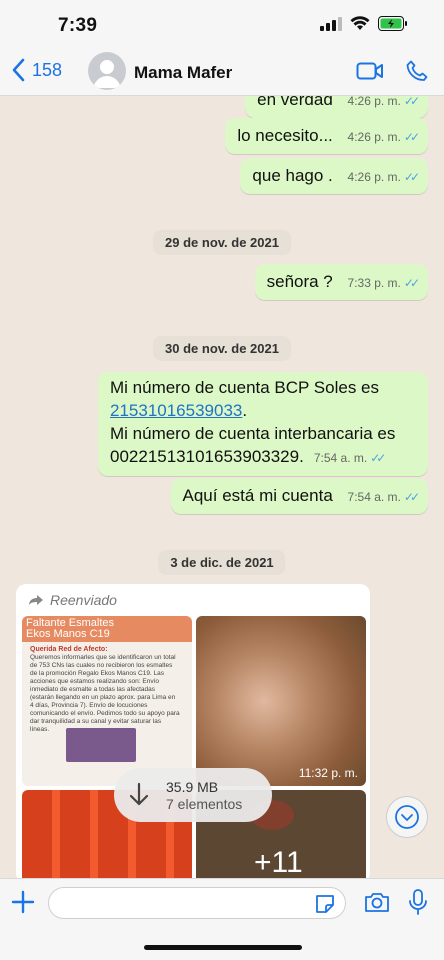  Describe the element at coordinates (257, 495) in the screenshot. I see `message-text: Aquí está mi cuenta` at that location.